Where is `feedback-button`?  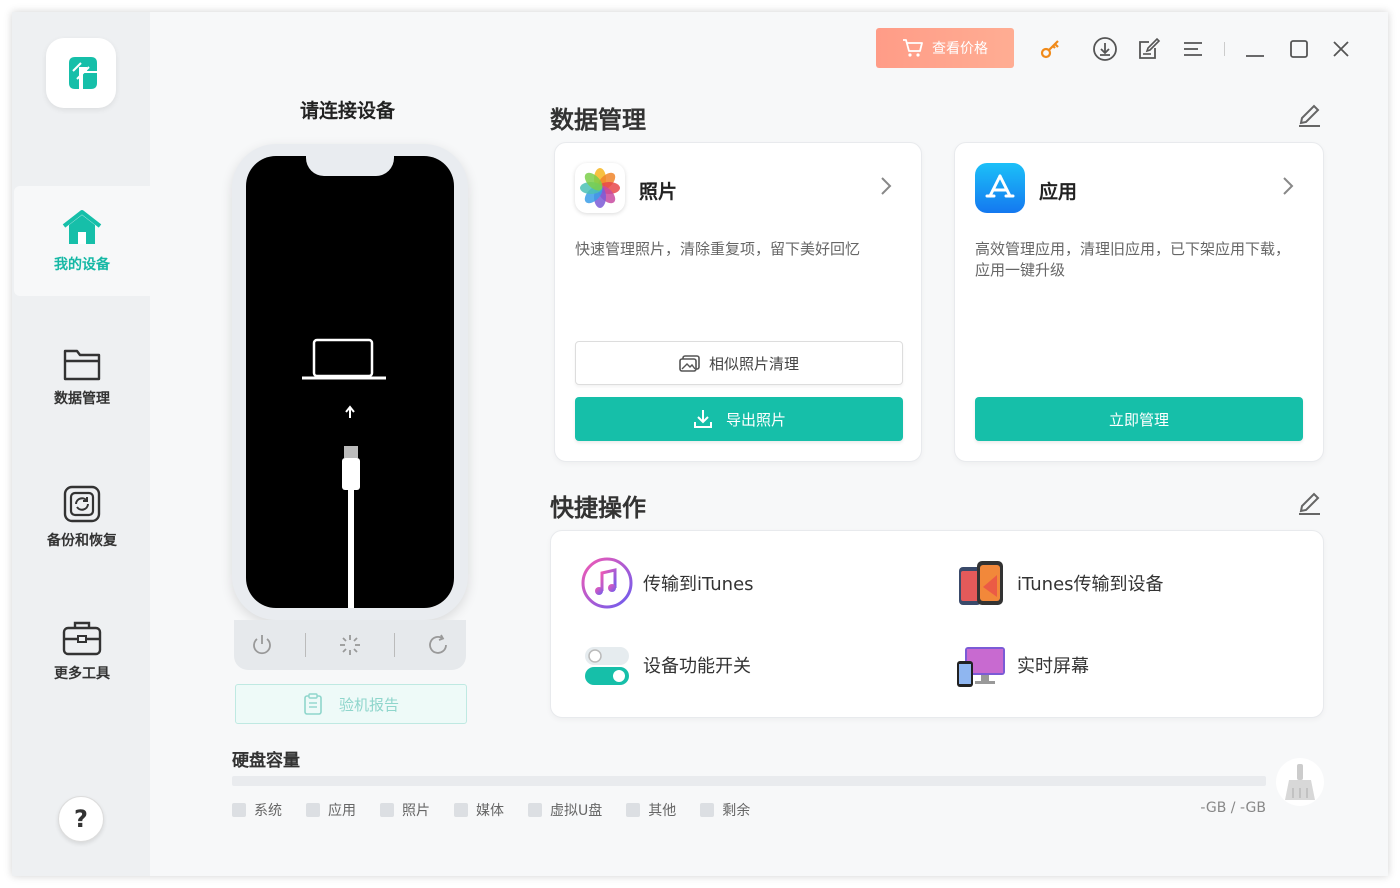
feedback-button is located at coordinates (1149, 49).